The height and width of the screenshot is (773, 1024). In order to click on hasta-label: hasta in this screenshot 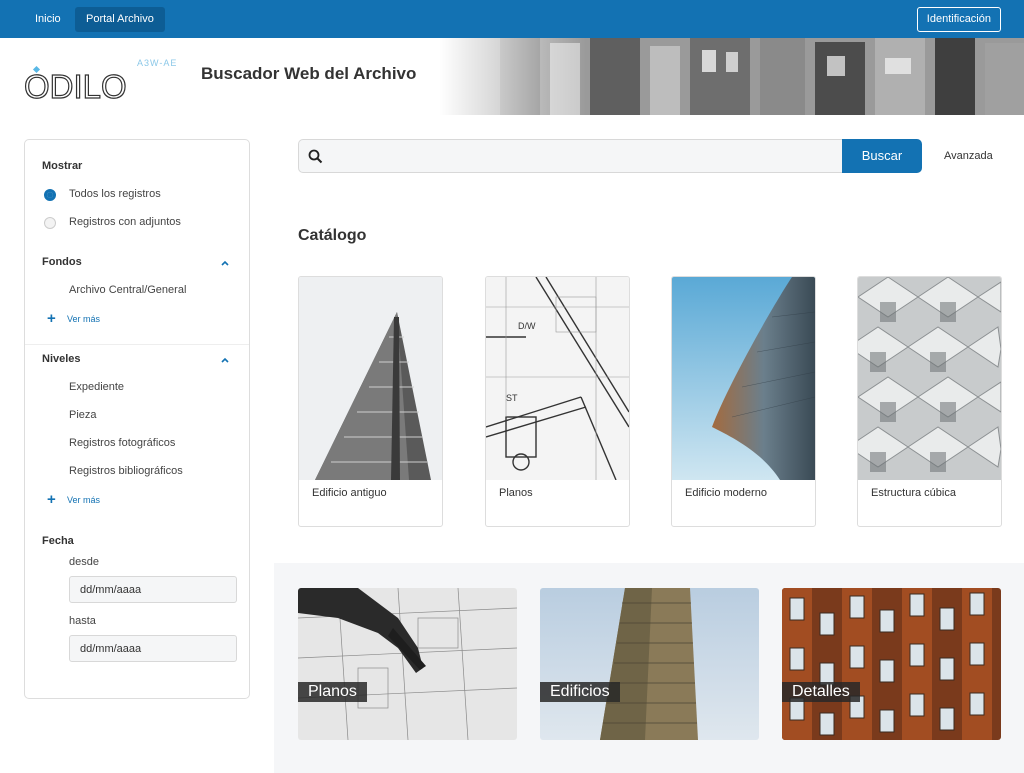, I will do `click(82, 621)`.